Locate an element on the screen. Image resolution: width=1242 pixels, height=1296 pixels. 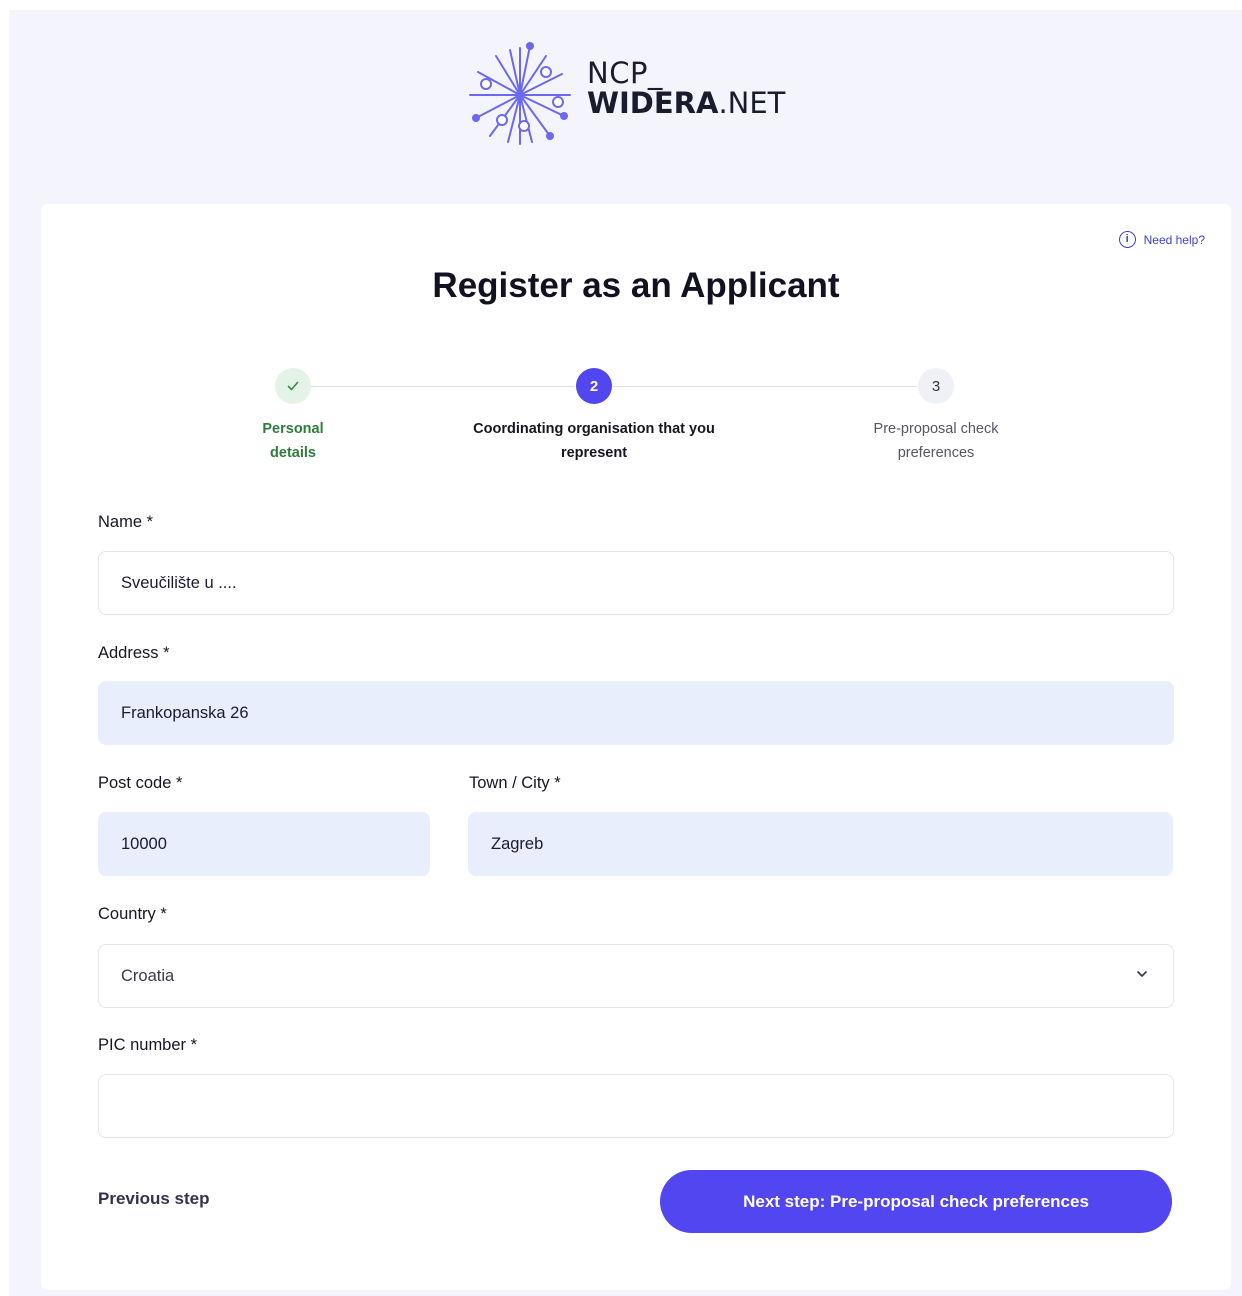
country-select: Croatia is located at coordinates (636, 976).